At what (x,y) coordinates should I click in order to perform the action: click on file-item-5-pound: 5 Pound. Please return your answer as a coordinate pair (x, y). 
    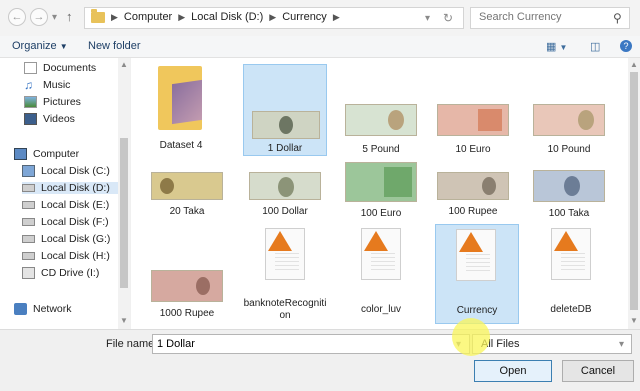
    Looking at the image, I should click on (381, 110).